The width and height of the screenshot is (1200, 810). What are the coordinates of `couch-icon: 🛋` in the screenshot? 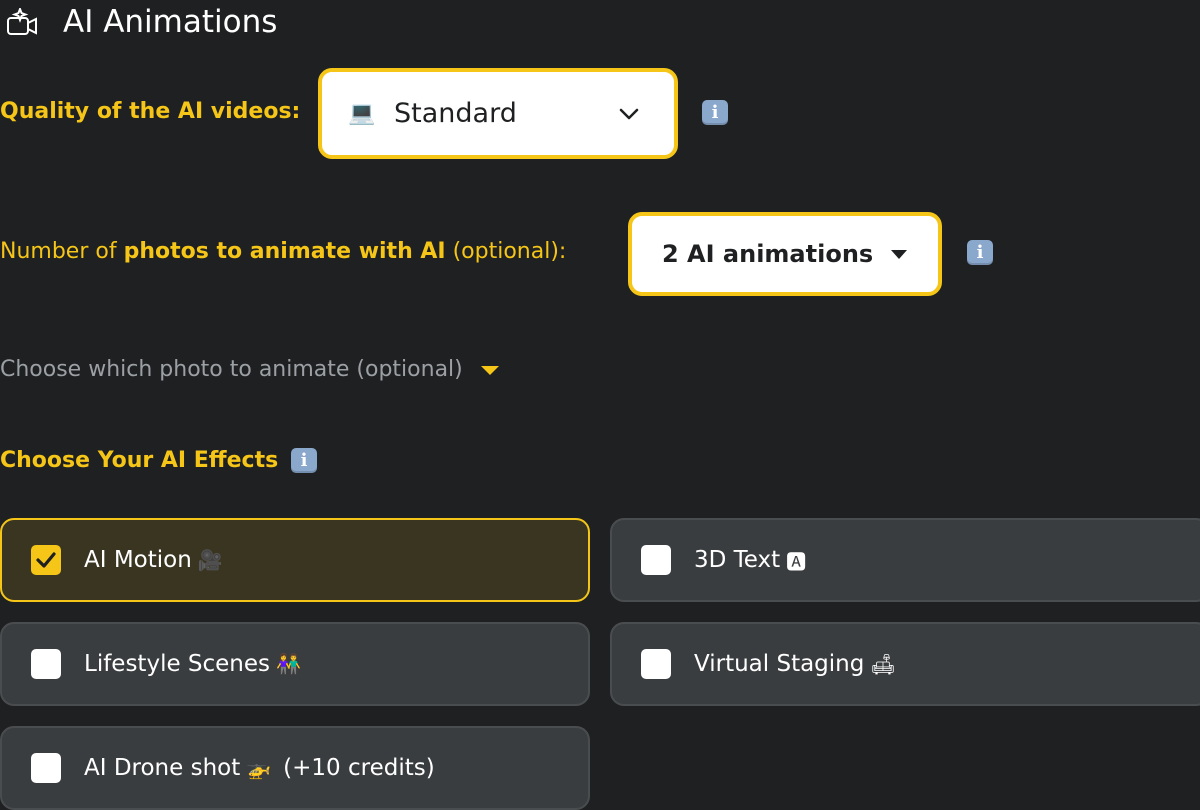 It's located at (883, 664).